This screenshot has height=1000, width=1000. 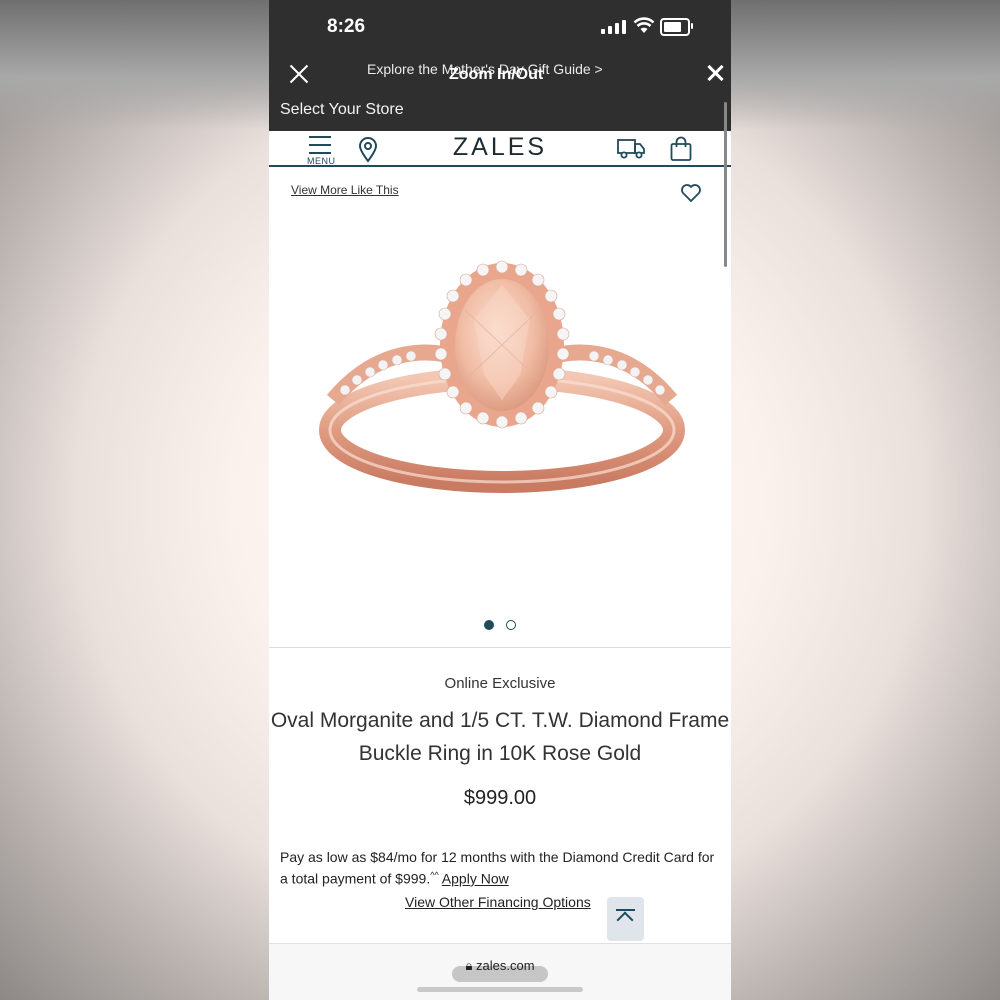 I want to click on back-to-top-icon, so click(x=625, y=919).